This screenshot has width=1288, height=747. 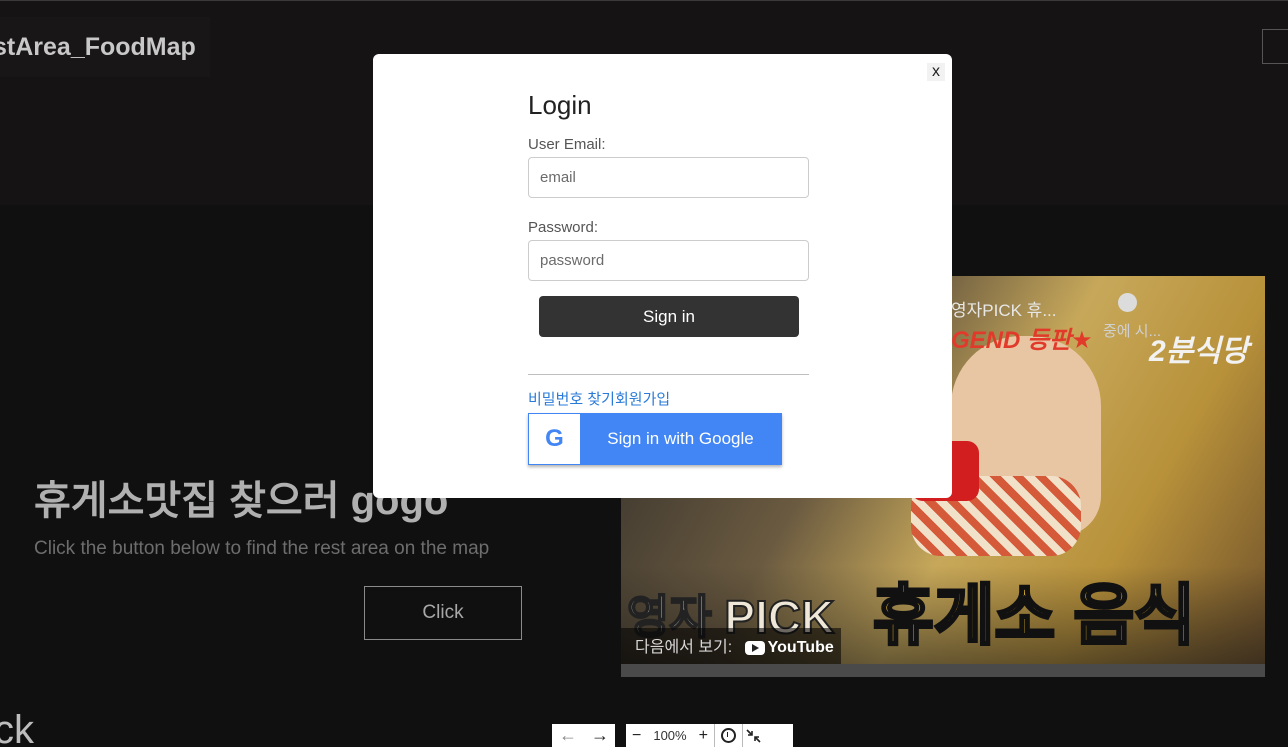 I want to click on find-password-link: 비밀번호 찾기, so click(x=571, y=399).